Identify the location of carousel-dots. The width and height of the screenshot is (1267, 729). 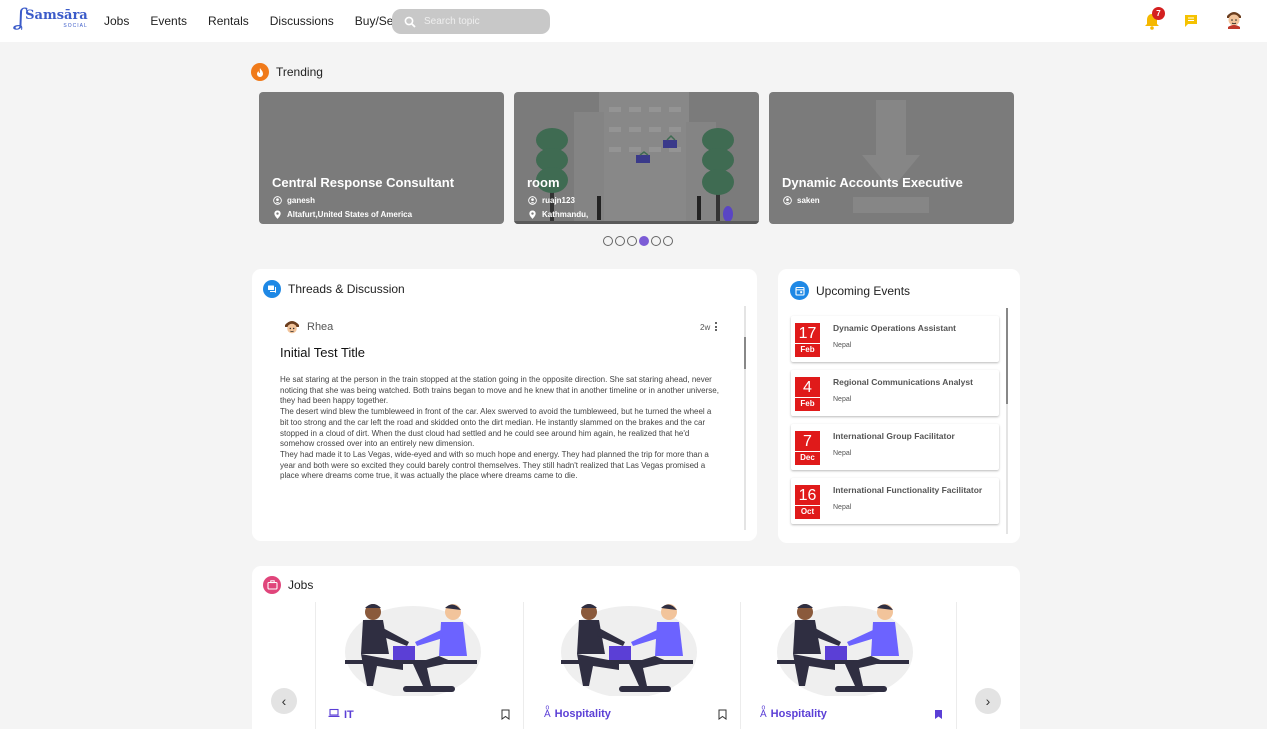
(639, 241).